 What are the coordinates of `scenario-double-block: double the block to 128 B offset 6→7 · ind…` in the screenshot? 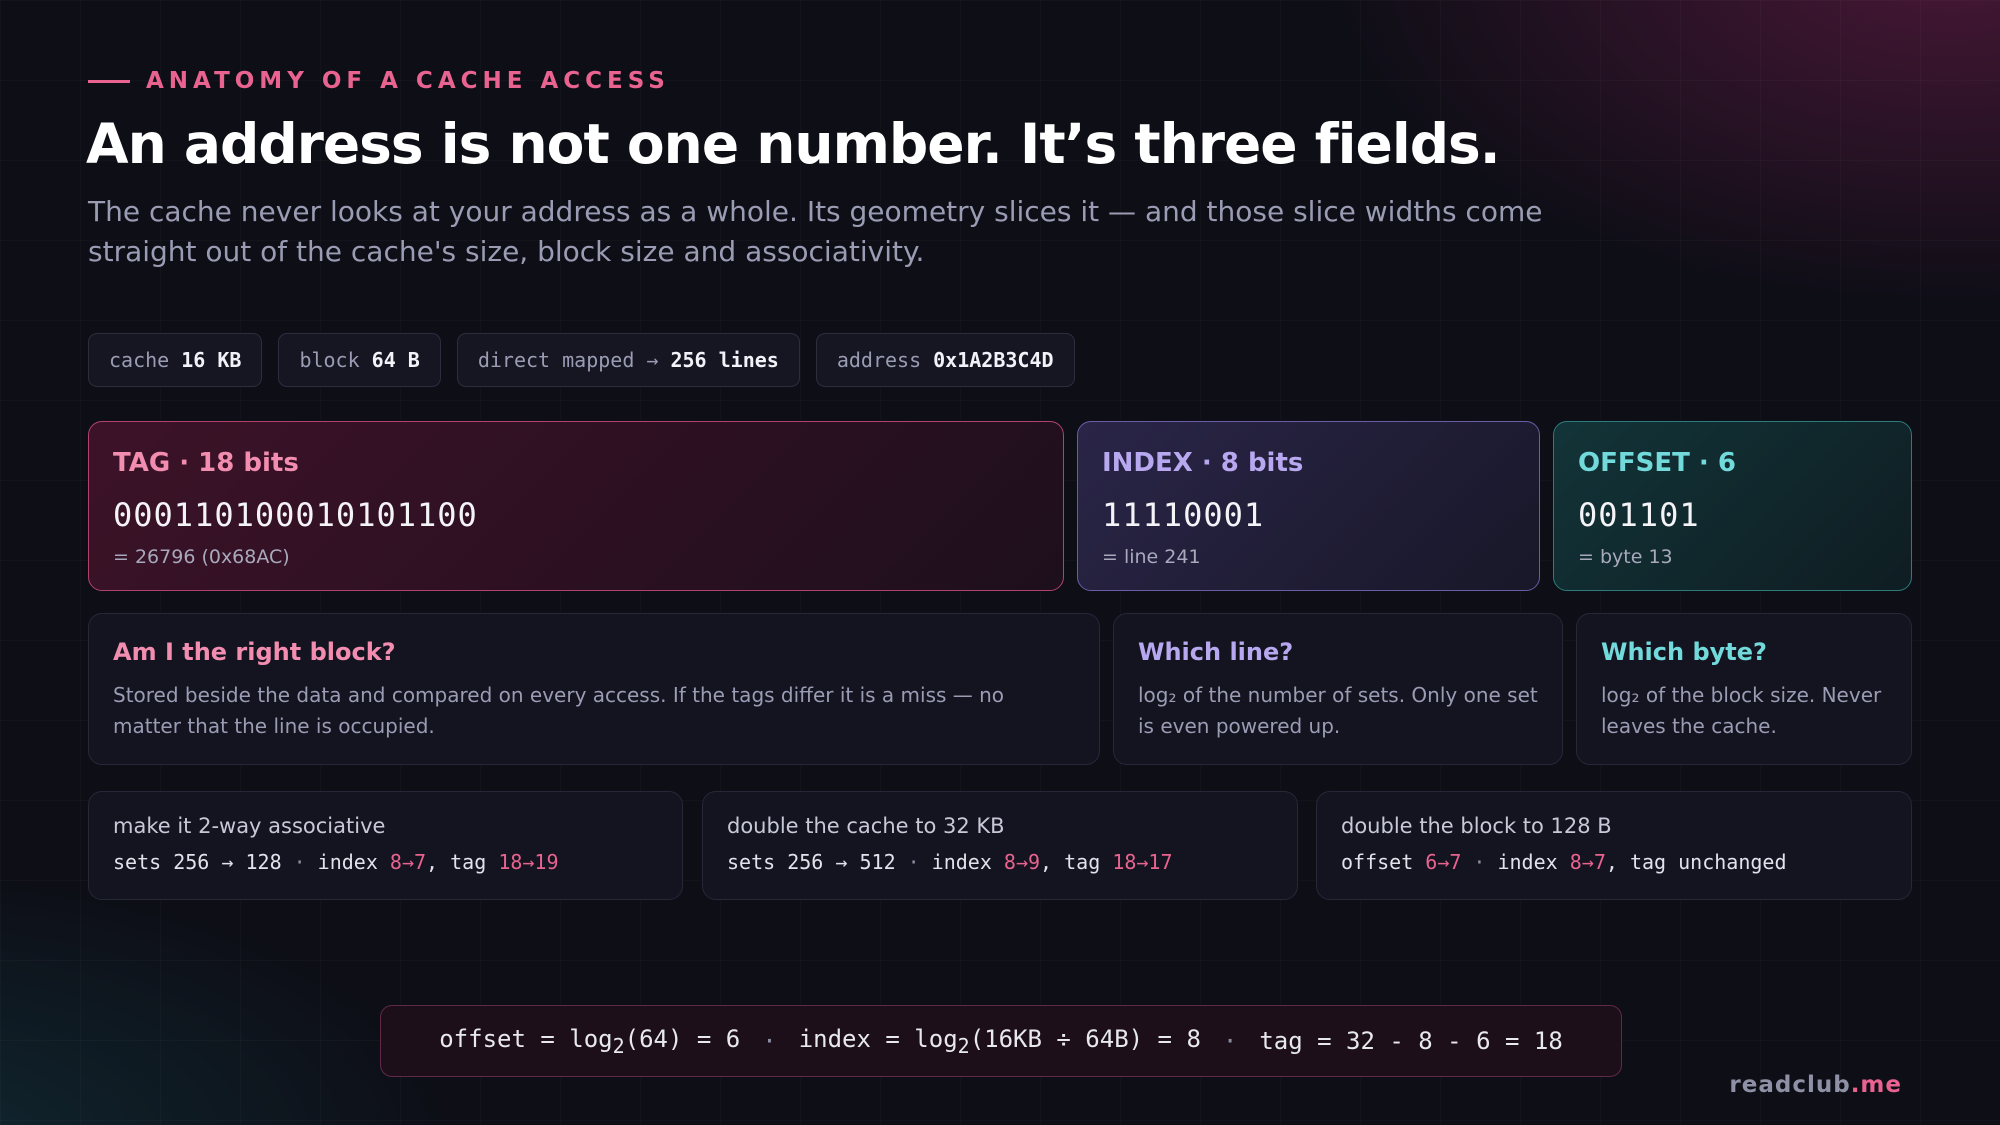 It's located at (1614, 845).